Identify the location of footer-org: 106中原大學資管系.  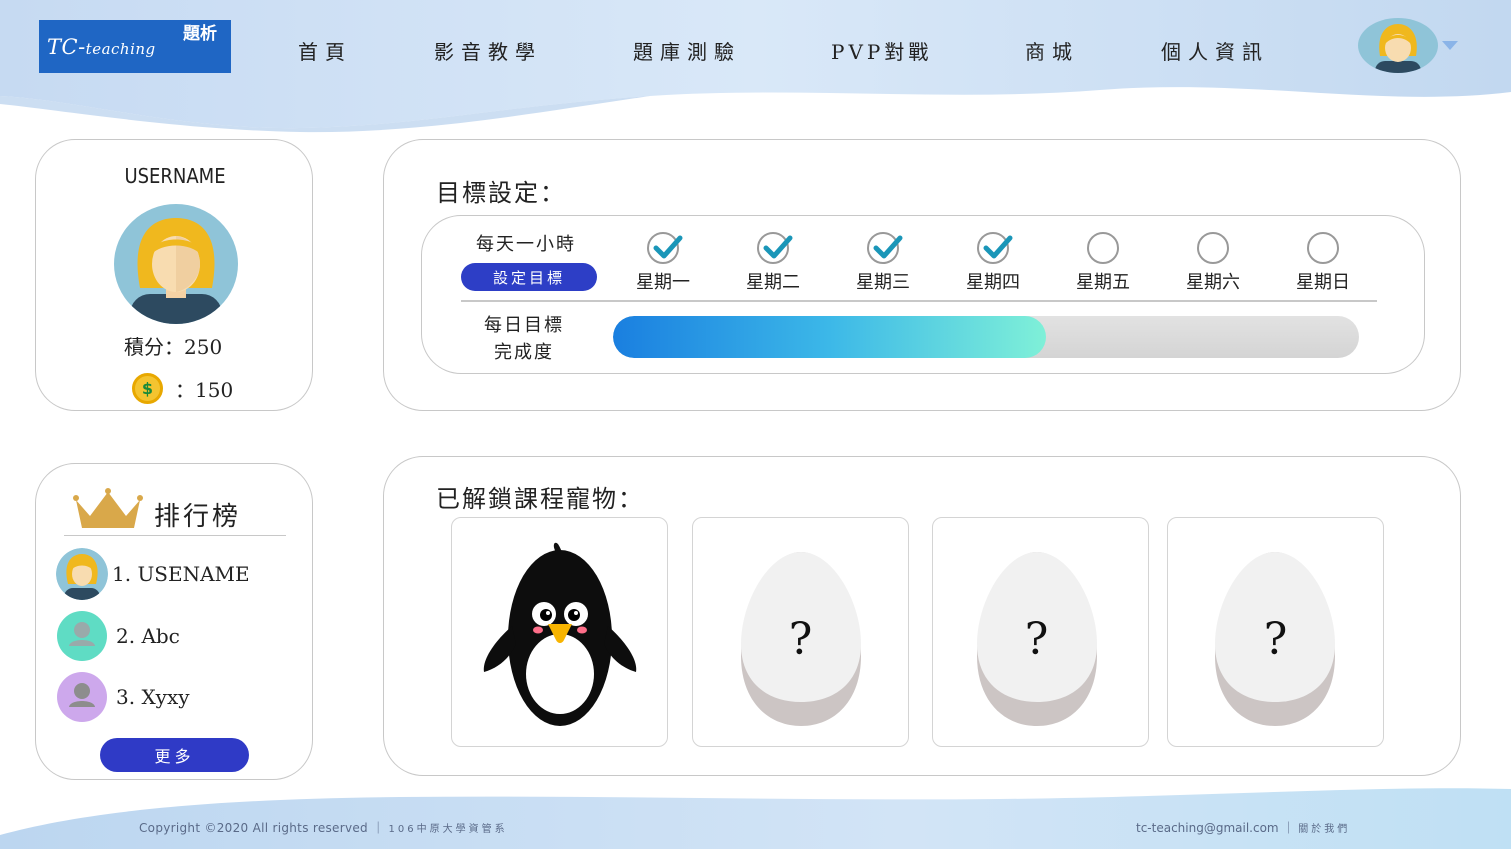
(448, 829).